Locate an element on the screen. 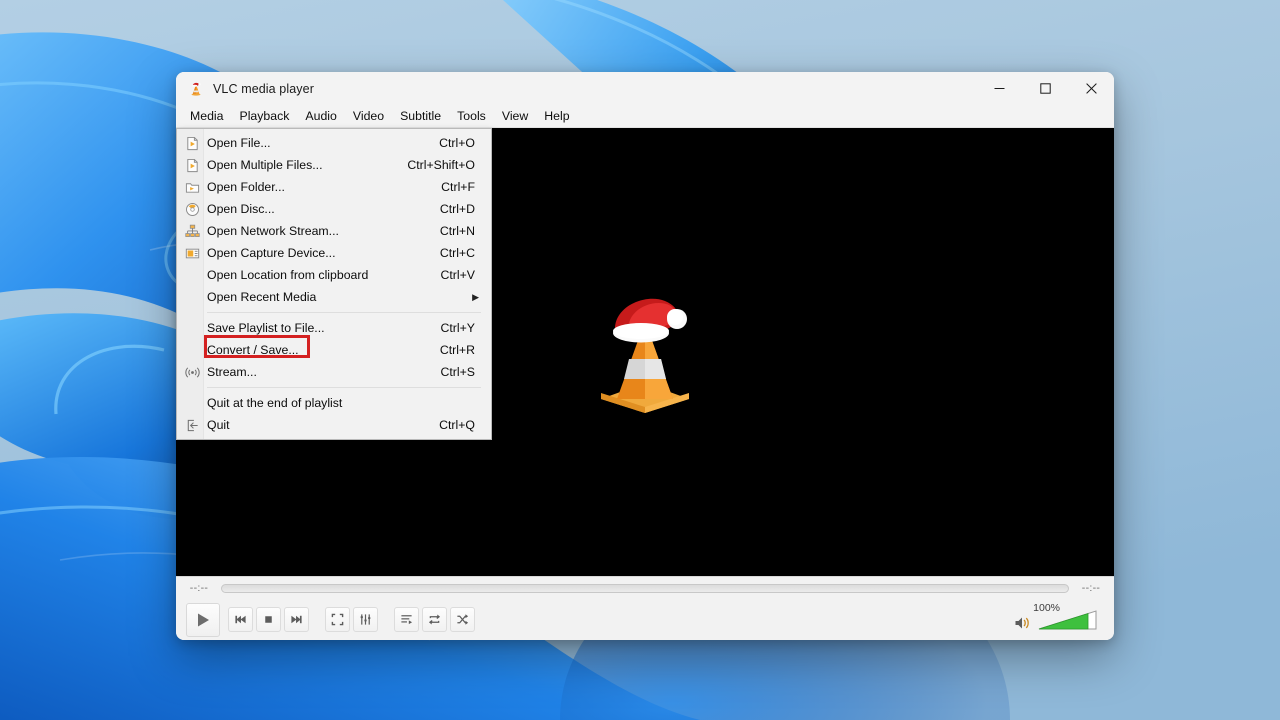  broadcast-icon is located at coordinates (192, 372).